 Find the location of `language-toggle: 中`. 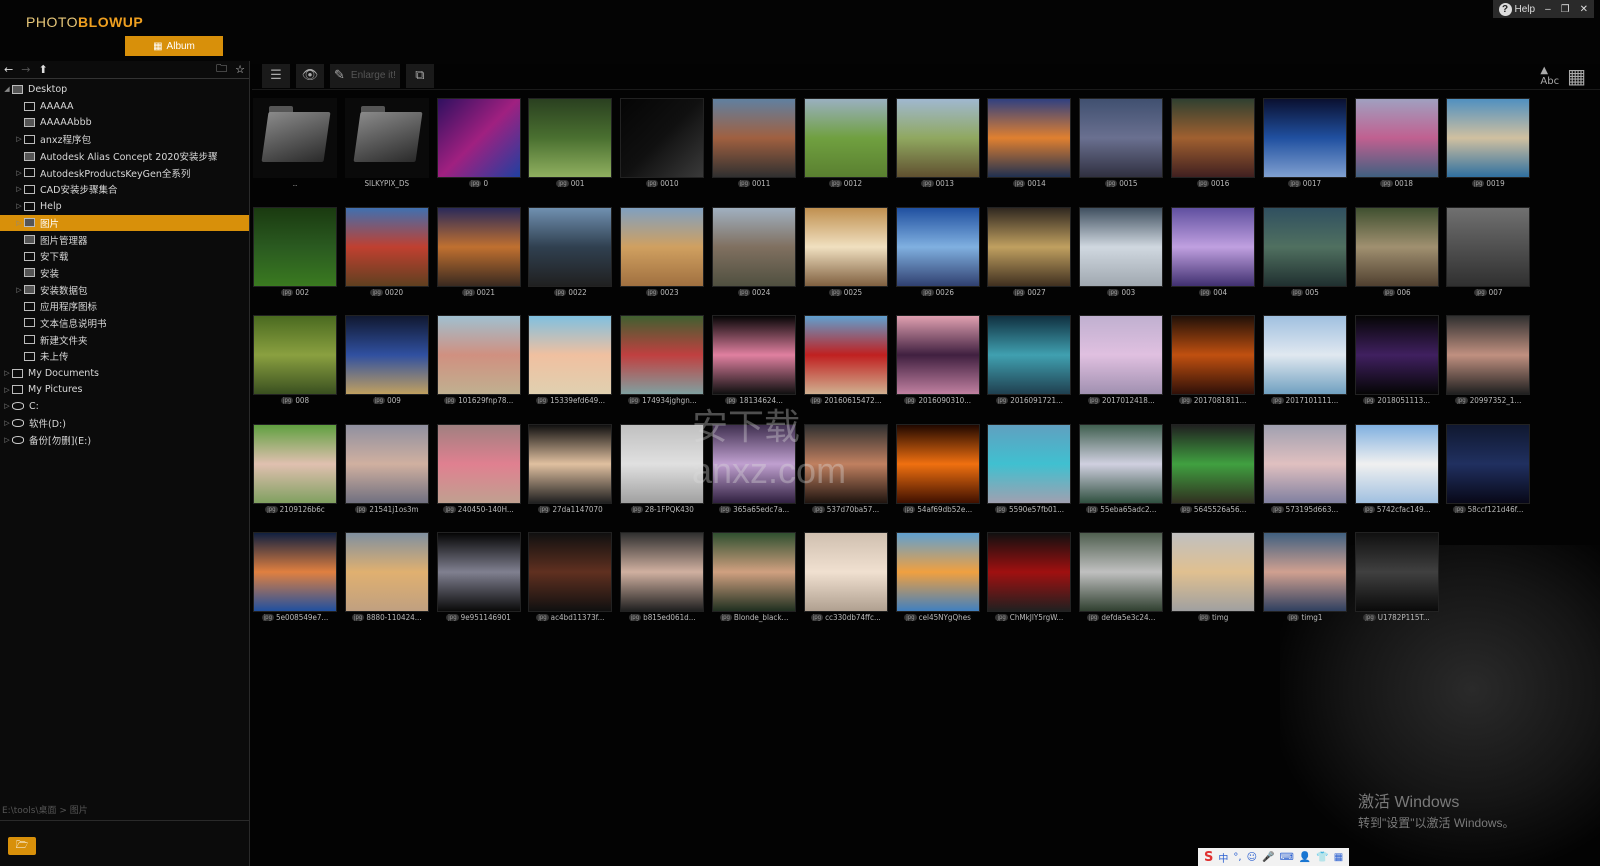

language-toggle: 中 is located at coordinates (1223, 857).